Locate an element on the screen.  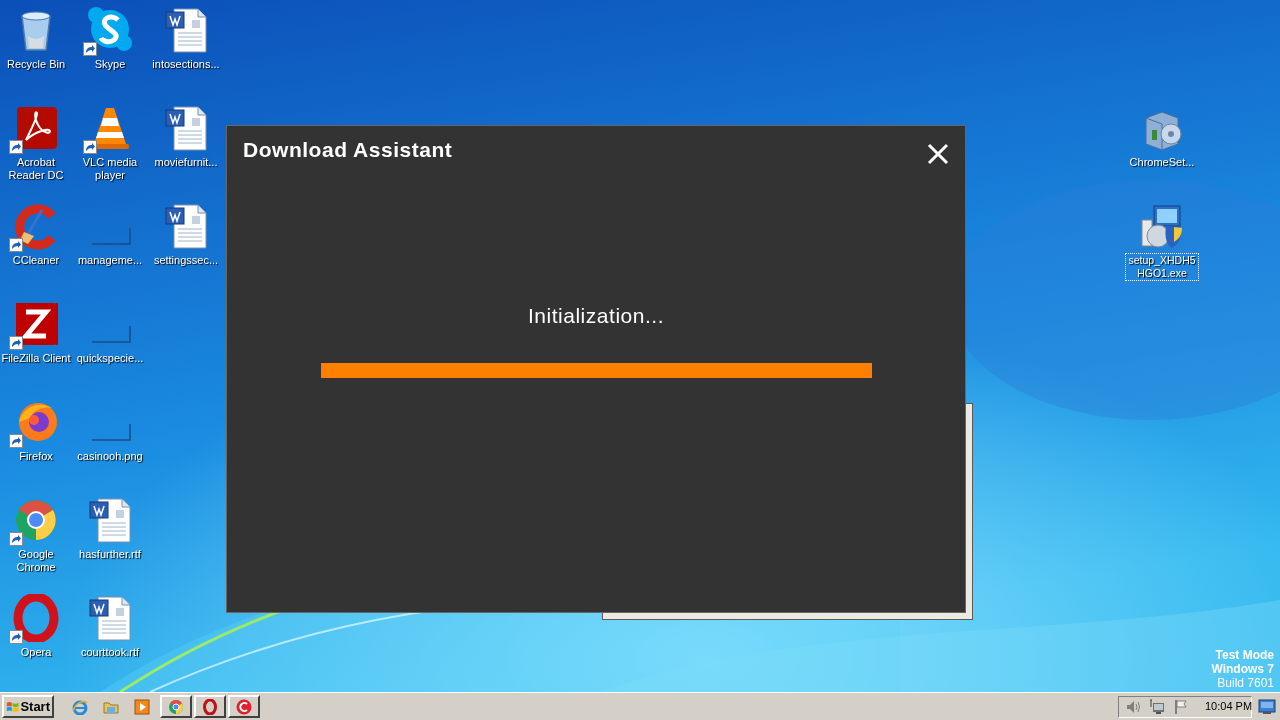
icon-label: Opera is located at coordinates (36, 652).